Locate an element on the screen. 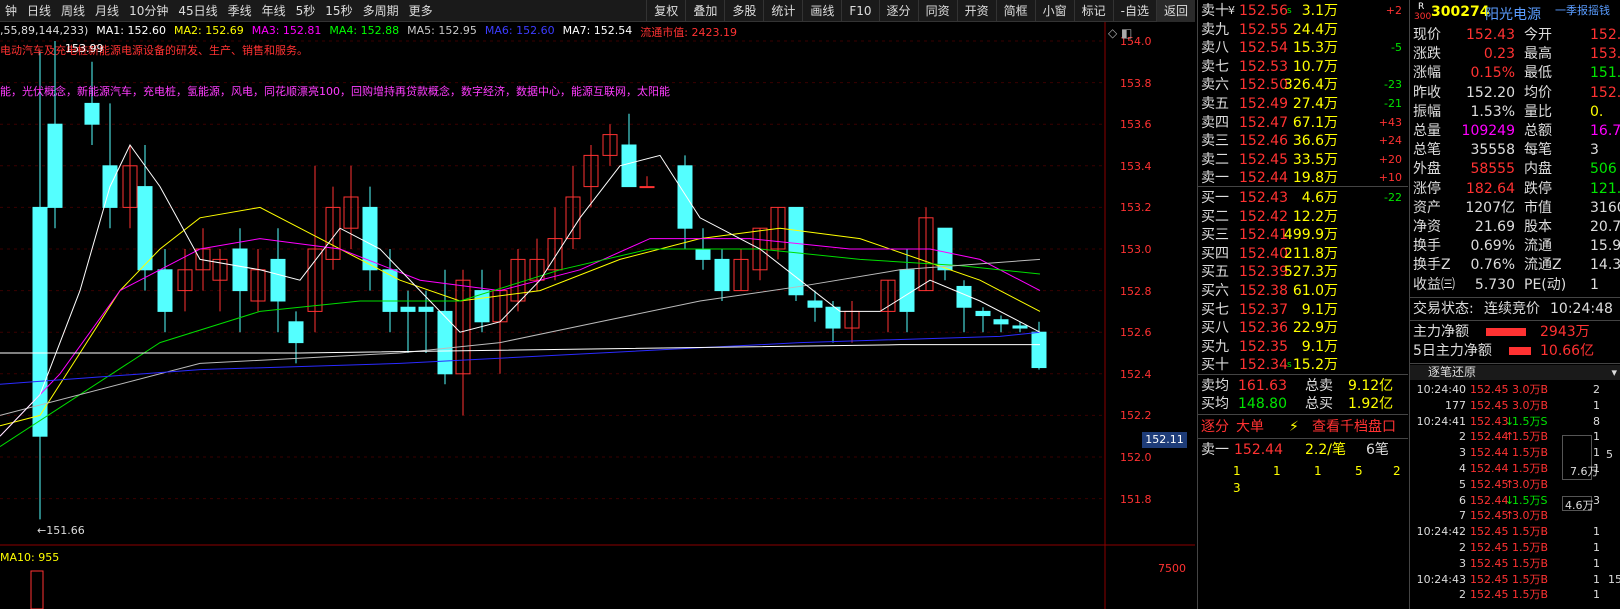 The image size is (1620, 609). price-tick: 152.0 is located at coordinates (1136, 457).